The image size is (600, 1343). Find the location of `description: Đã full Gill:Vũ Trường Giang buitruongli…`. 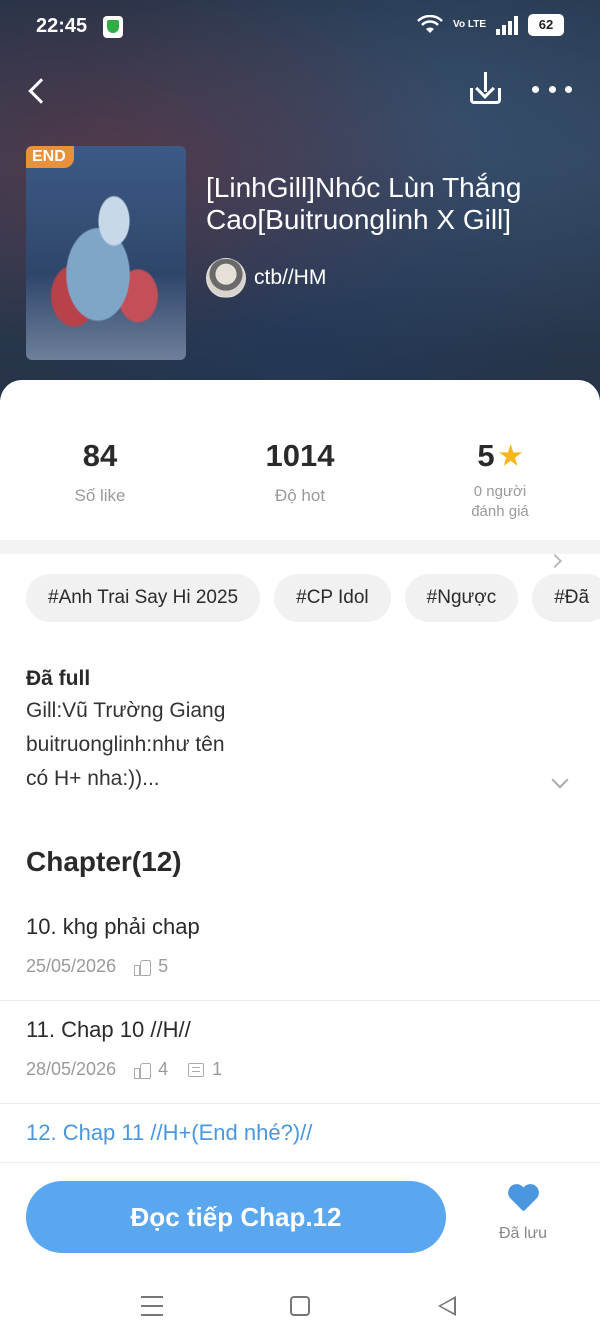

description: Đã full Gill:Vũ Trường Giang buitruongli… is located at coordinates (286, 730).